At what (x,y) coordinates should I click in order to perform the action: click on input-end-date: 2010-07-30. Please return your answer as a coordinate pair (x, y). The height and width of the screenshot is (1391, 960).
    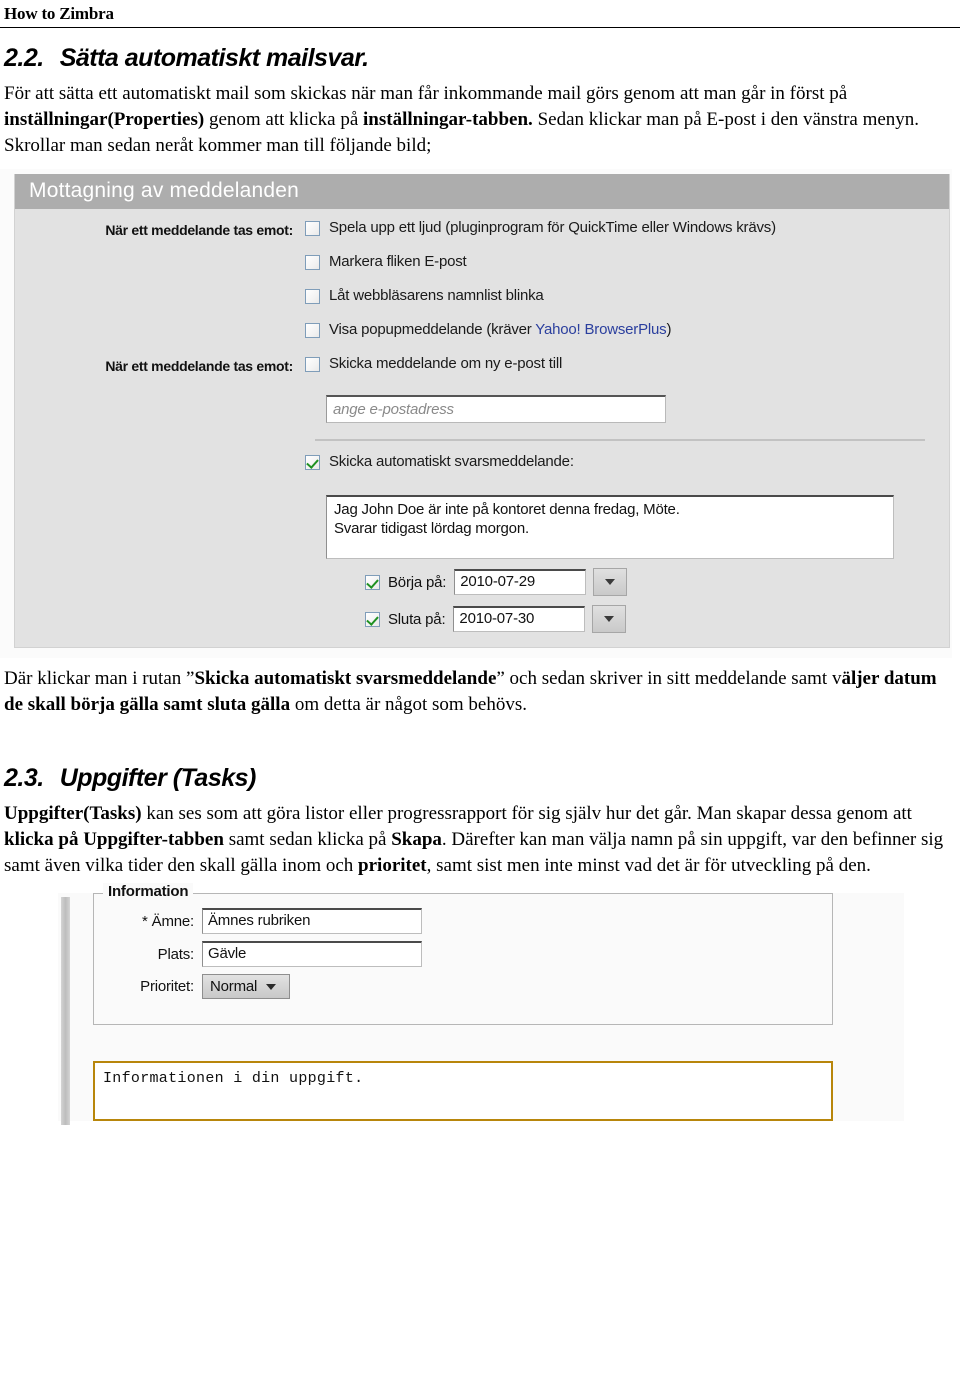
    Looking at the image, I should click on (519, 619).